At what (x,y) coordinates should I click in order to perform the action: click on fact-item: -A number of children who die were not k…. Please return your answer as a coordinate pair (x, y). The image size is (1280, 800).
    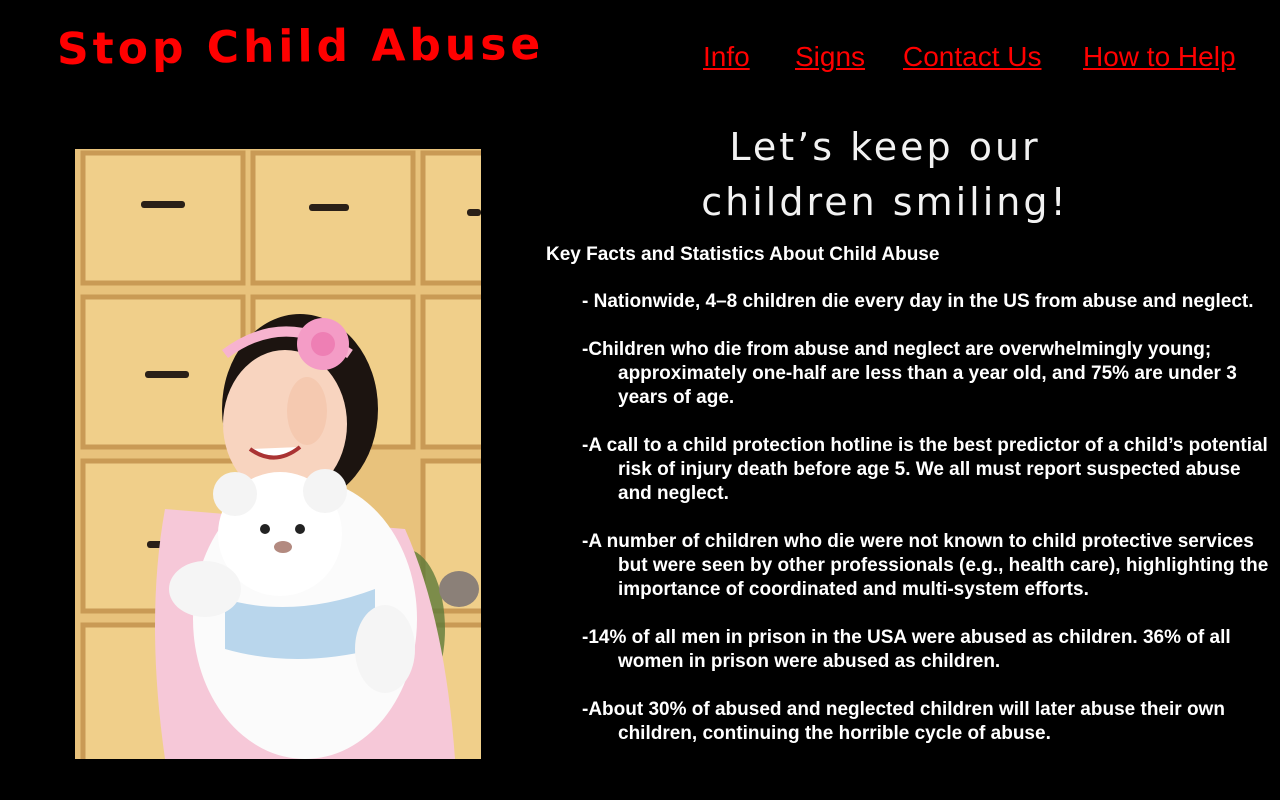
    Looking at the image, I should click on (925, 565).